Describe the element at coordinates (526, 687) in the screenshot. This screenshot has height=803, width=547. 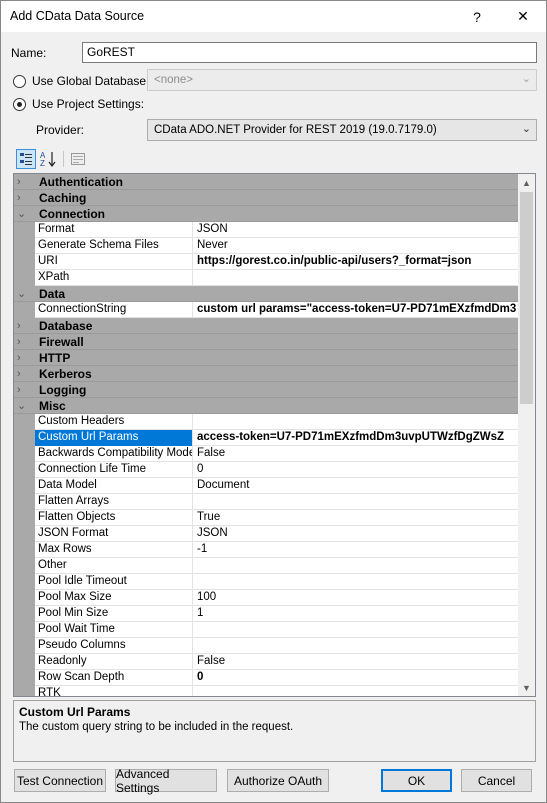
I see `scroll-down-arrow: ▼` at that location.